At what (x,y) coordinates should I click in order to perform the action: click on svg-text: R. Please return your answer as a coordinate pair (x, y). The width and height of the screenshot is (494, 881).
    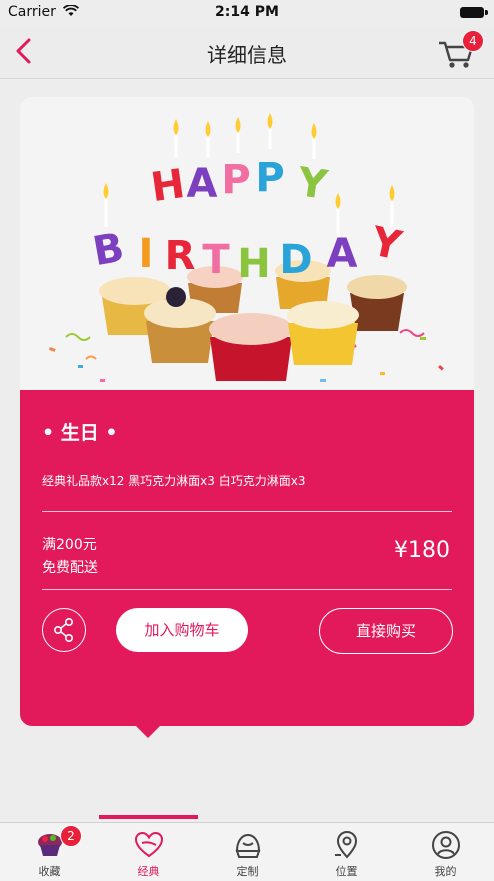
    Looking at the image, I should click on (180, 256).